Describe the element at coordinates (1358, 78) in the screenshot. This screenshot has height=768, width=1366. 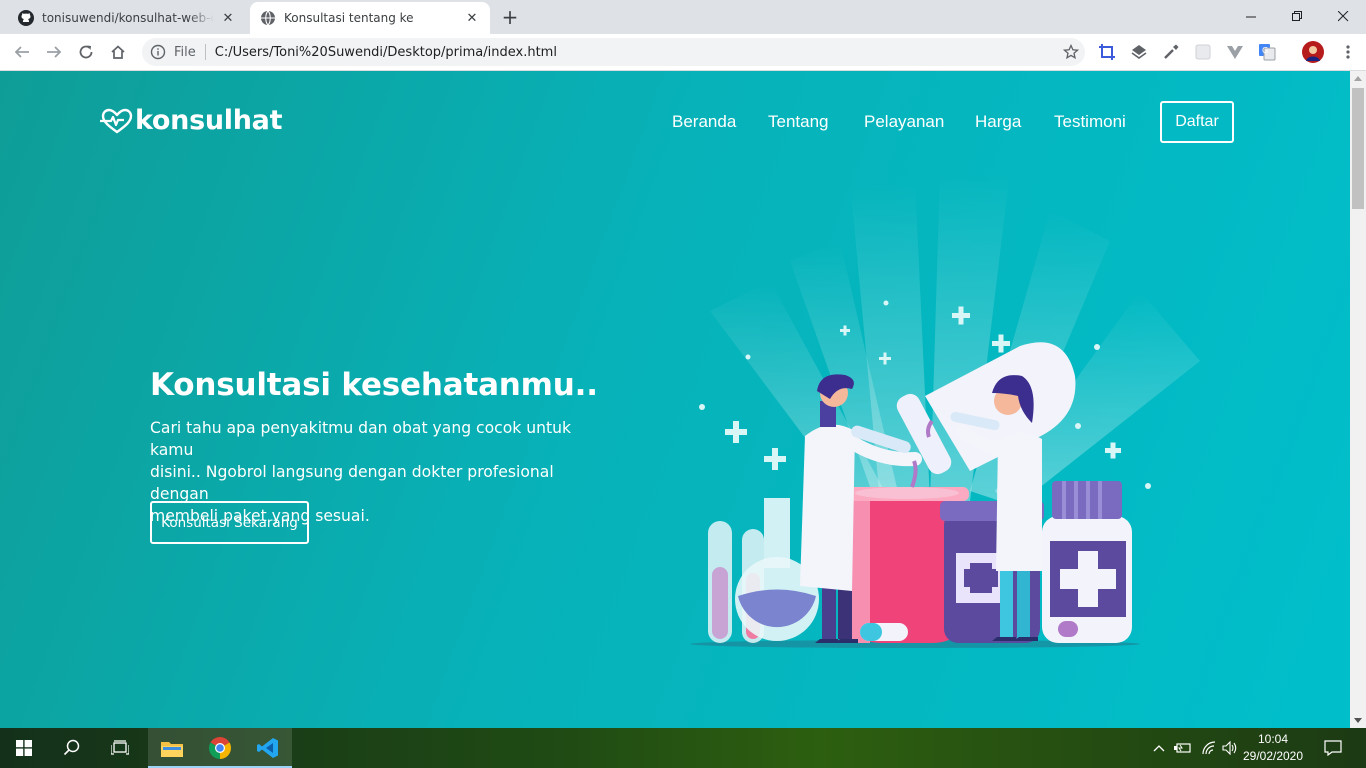
I see `scroll-up-arrow-icon` at that location.